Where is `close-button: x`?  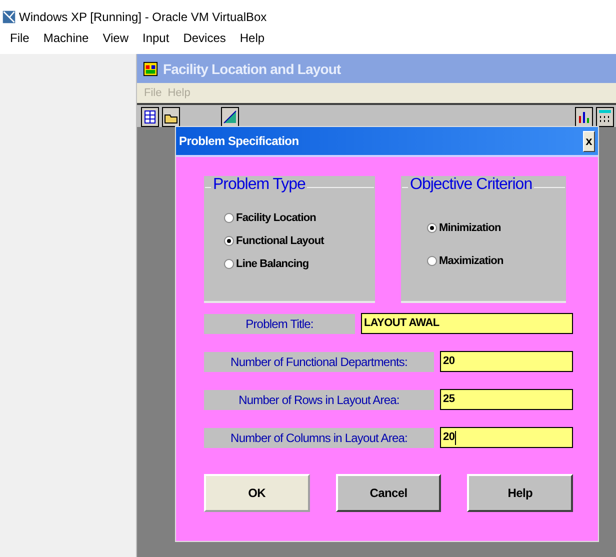 close-button: x is located at coordinates (589, 141).